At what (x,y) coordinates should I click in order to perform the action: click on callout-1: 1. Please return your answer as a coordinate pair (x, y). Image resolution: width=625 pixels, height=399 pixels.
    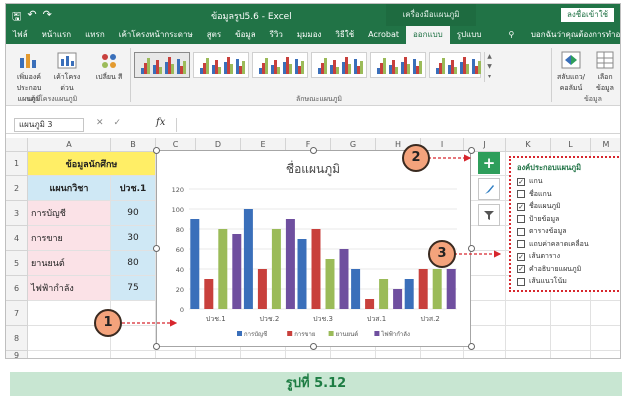
    Looking at the image, I should click on (108, 323).